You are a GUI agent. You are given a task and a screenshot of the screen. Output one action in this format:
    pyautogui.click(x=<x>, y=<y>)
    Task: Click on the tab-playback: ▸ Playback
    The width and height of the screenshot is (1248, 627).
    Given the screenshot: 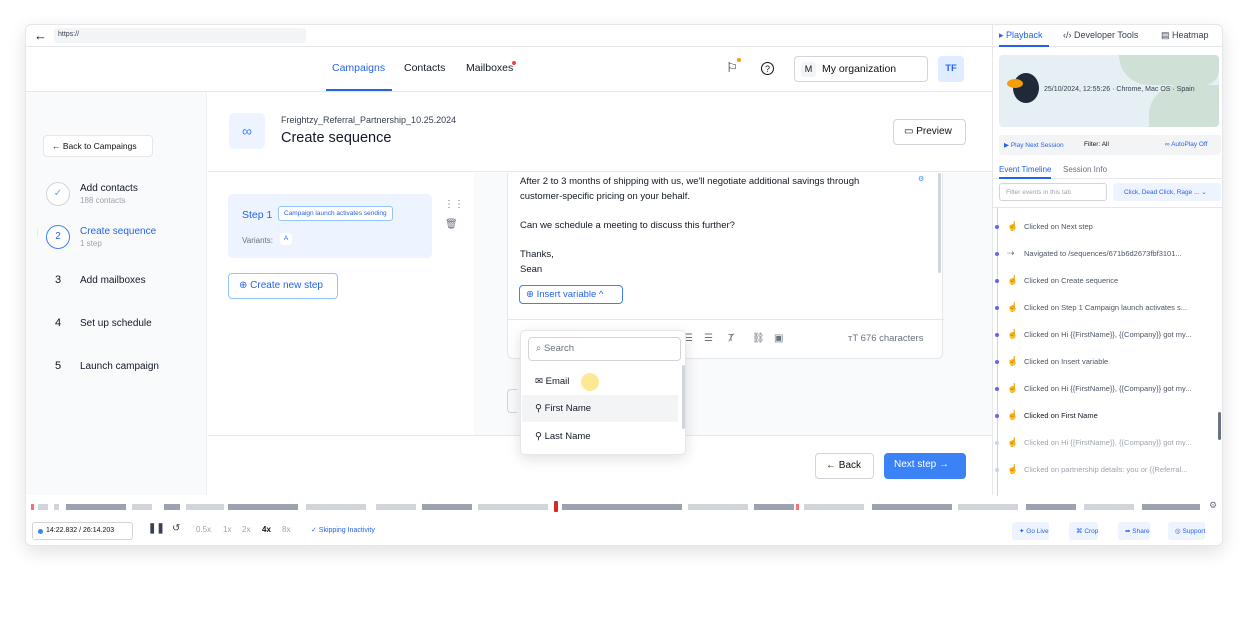 What is the action you would take?
    pyautogui.click(x=1021, y=35)
    